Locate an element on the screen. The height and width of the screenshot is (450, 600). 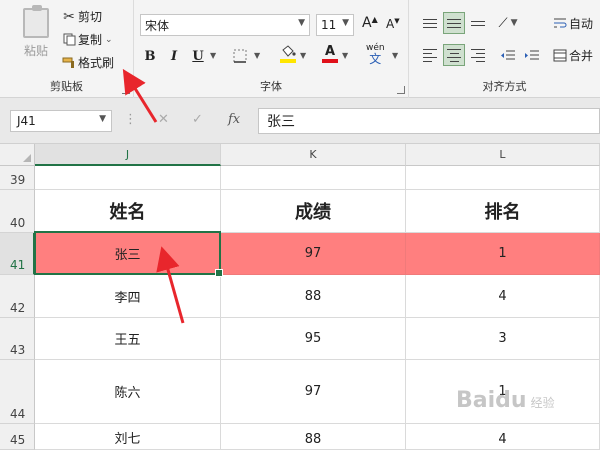
row-header-42: 42 is located at coordinates (17, 296).